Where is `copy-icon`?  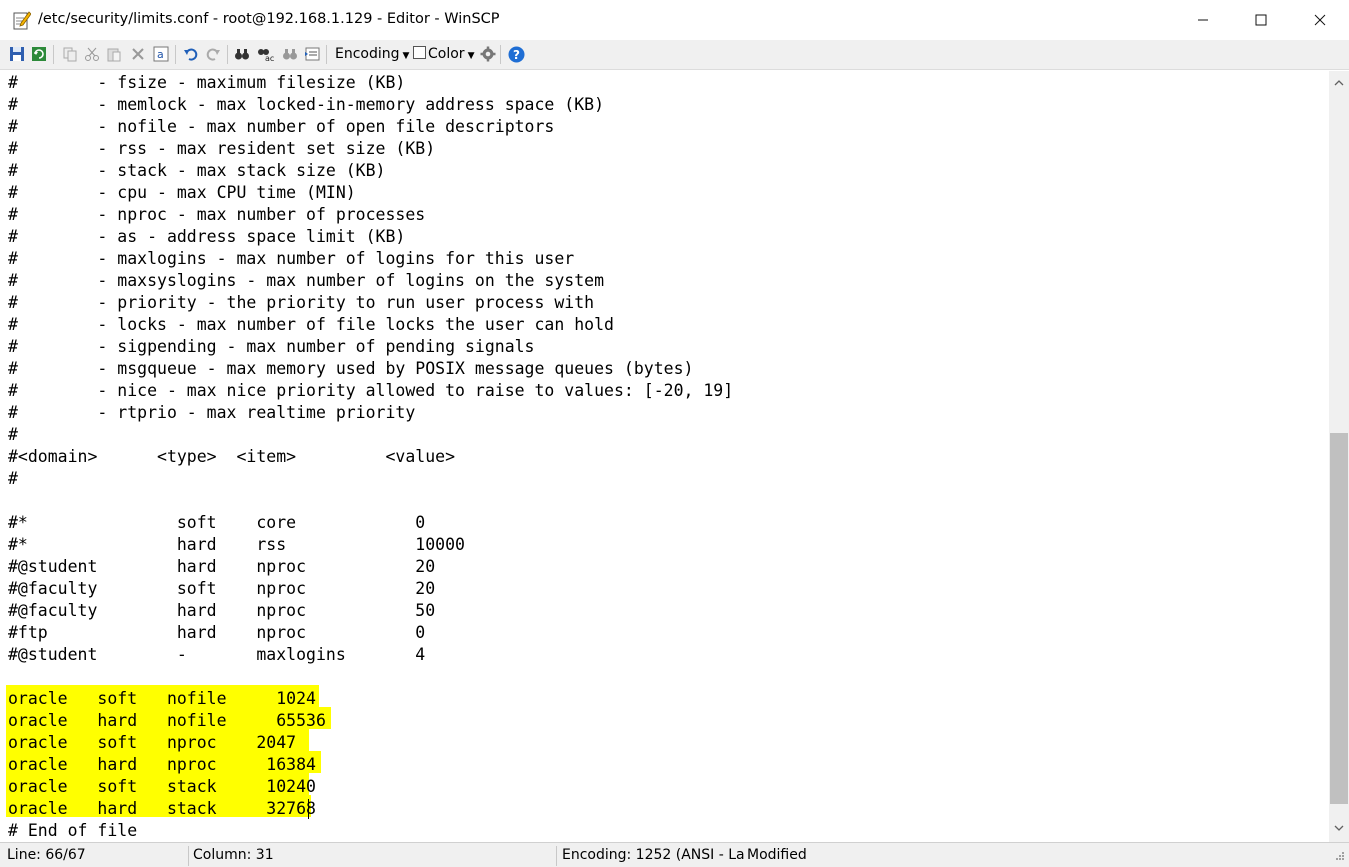
copy-icon is located at coordinates (70, 54).